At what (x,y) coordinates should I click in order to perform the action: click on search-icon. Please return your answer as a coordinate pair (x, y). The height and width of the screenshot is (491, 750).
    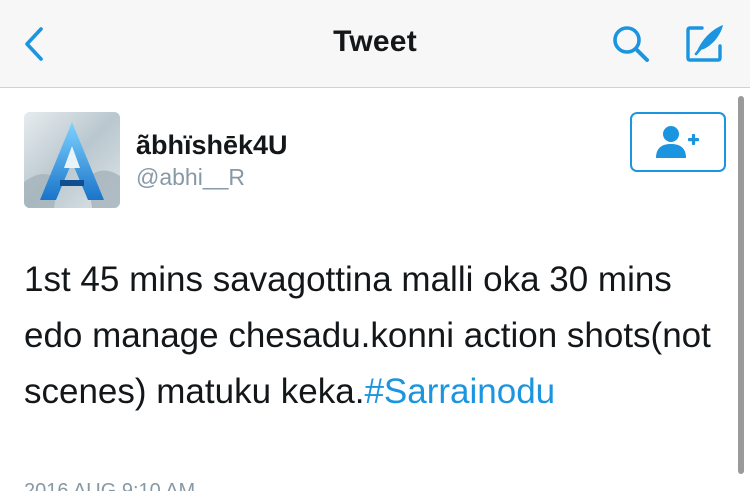
    Looking at the image, I should click on (631, 44).